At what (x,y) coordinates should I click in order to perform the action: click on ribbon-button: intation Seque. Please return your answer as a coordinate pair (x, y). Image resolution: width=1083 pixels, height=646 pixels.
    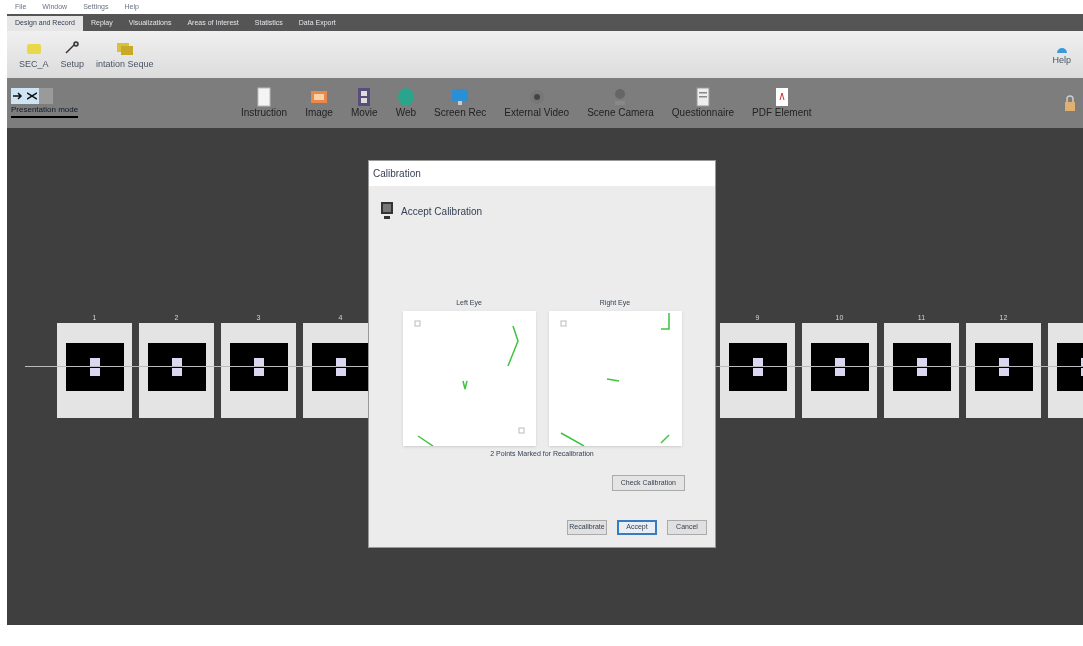
    Looking at the image, I should click on (125, 54).